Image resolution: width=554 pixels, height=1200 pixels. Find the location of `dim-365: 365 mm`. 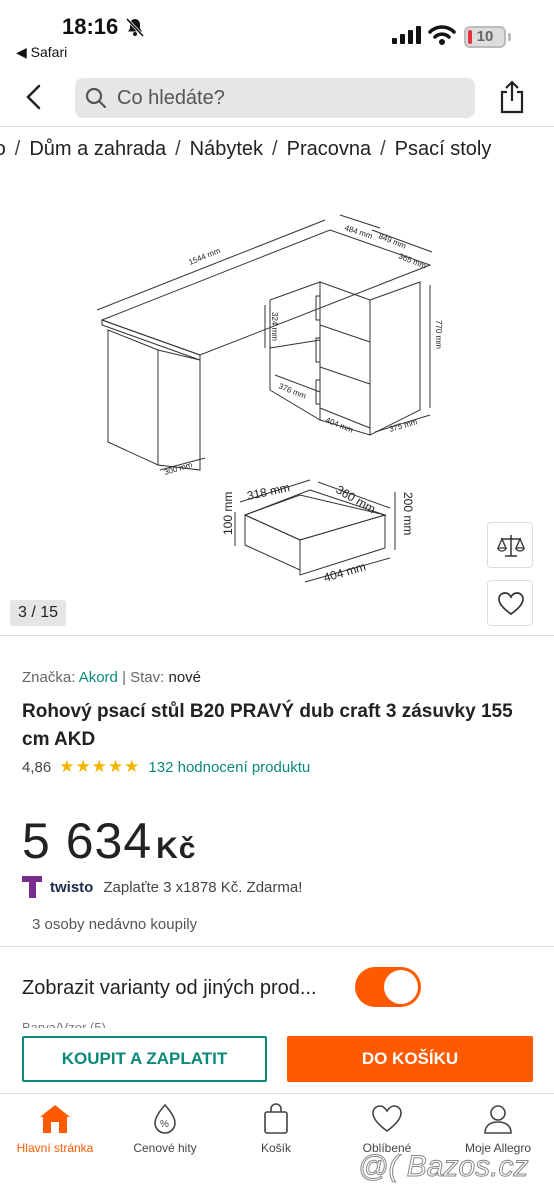

dim-365: 365 mm is located at coordinates (412, 261).